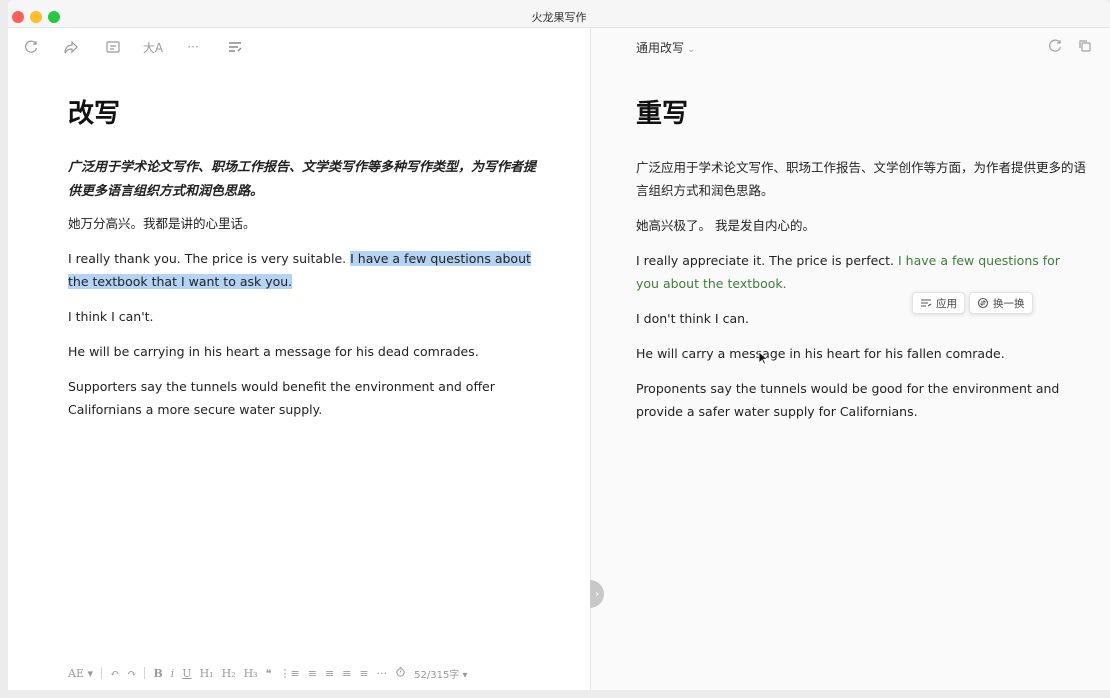 This screenshot has height=698, width=1110. I want to click on paragraph: 她万分高兴。我都是讲的心里话。, so click(303, 223).